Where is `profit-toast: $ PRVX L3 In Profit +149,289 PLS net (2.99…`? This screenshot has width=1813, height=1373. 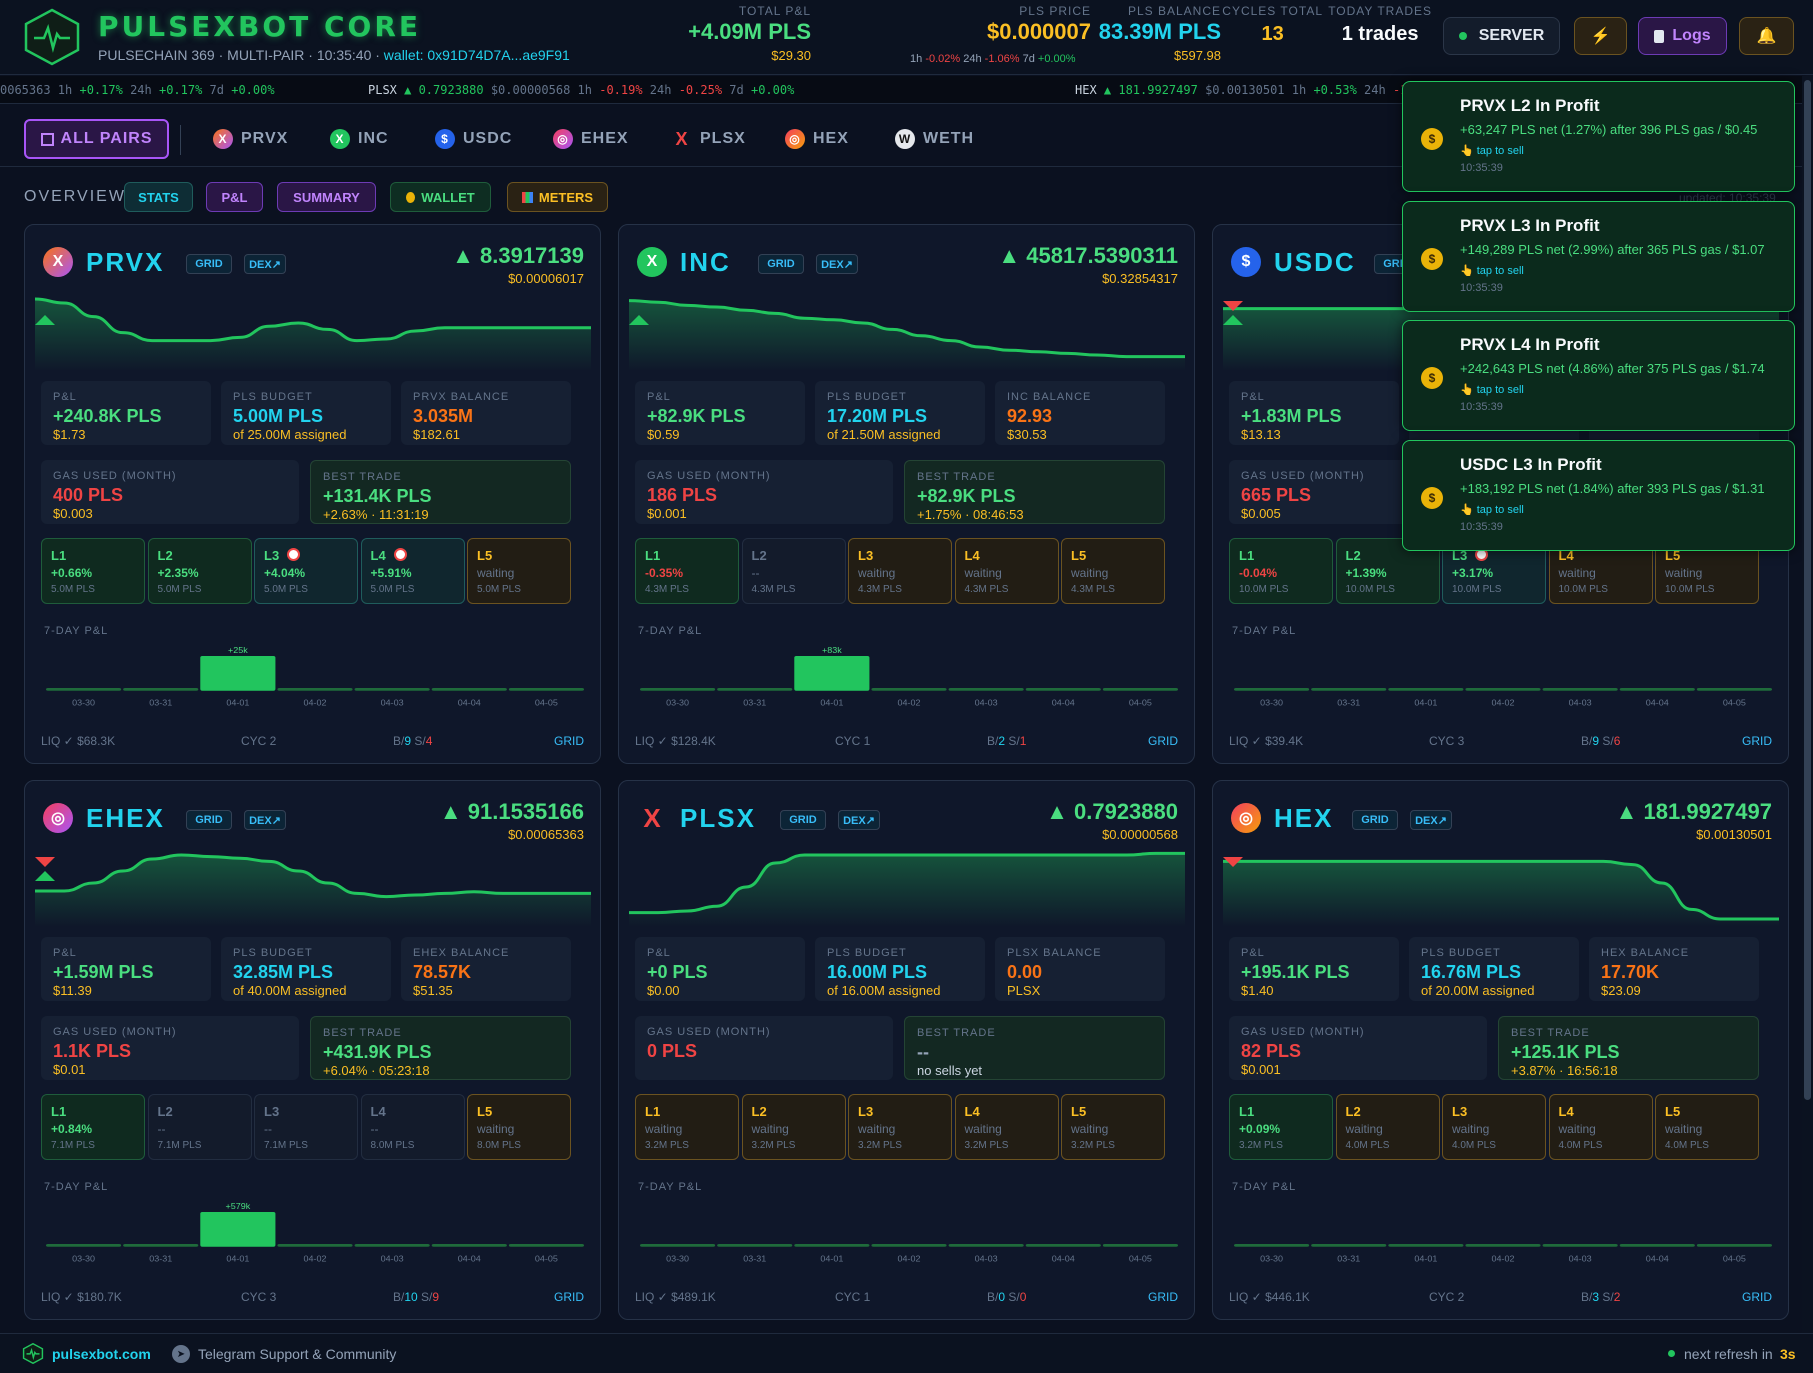 profit-toast: $ PRVX L3 In Profit +149,289 PLS net (2.99… is located at coordinates (1598, 256).